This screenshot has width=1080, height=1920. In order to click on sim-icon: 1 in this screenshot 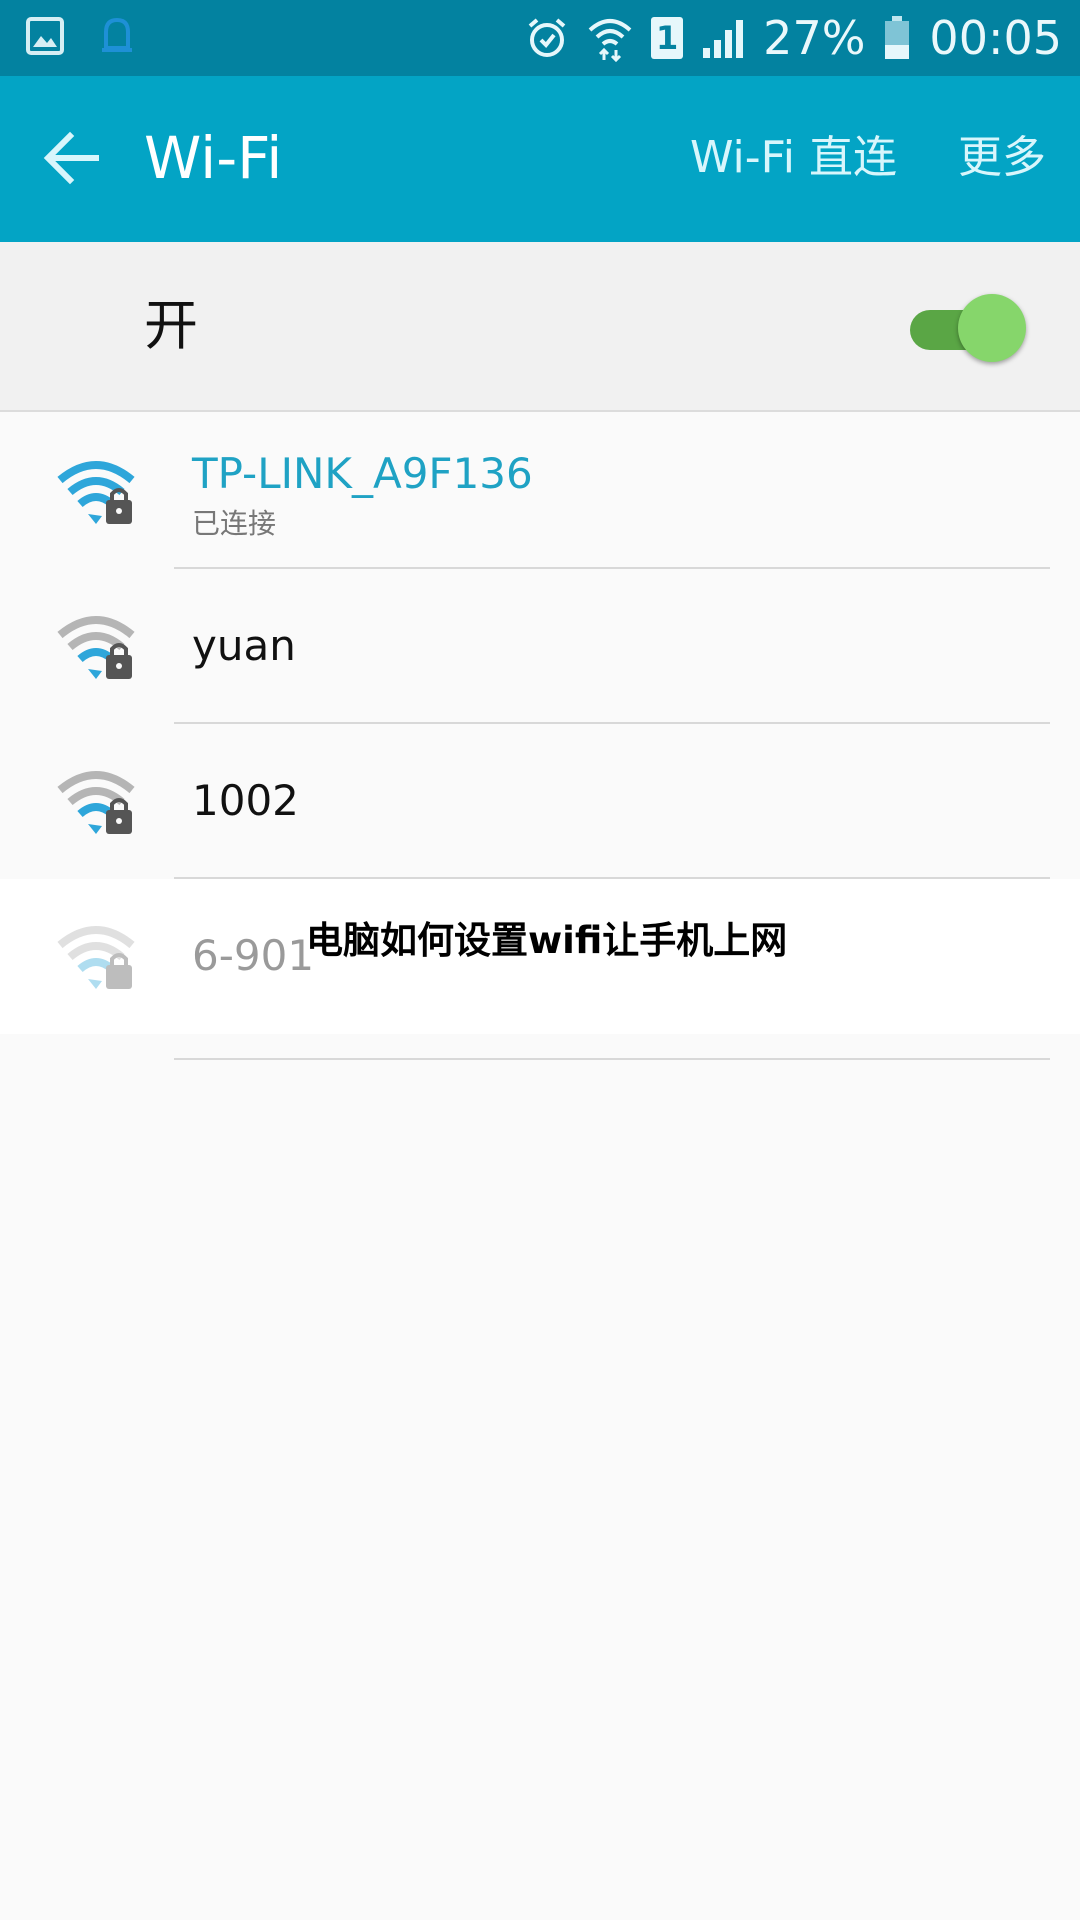, I will do `click(667, 38)`.